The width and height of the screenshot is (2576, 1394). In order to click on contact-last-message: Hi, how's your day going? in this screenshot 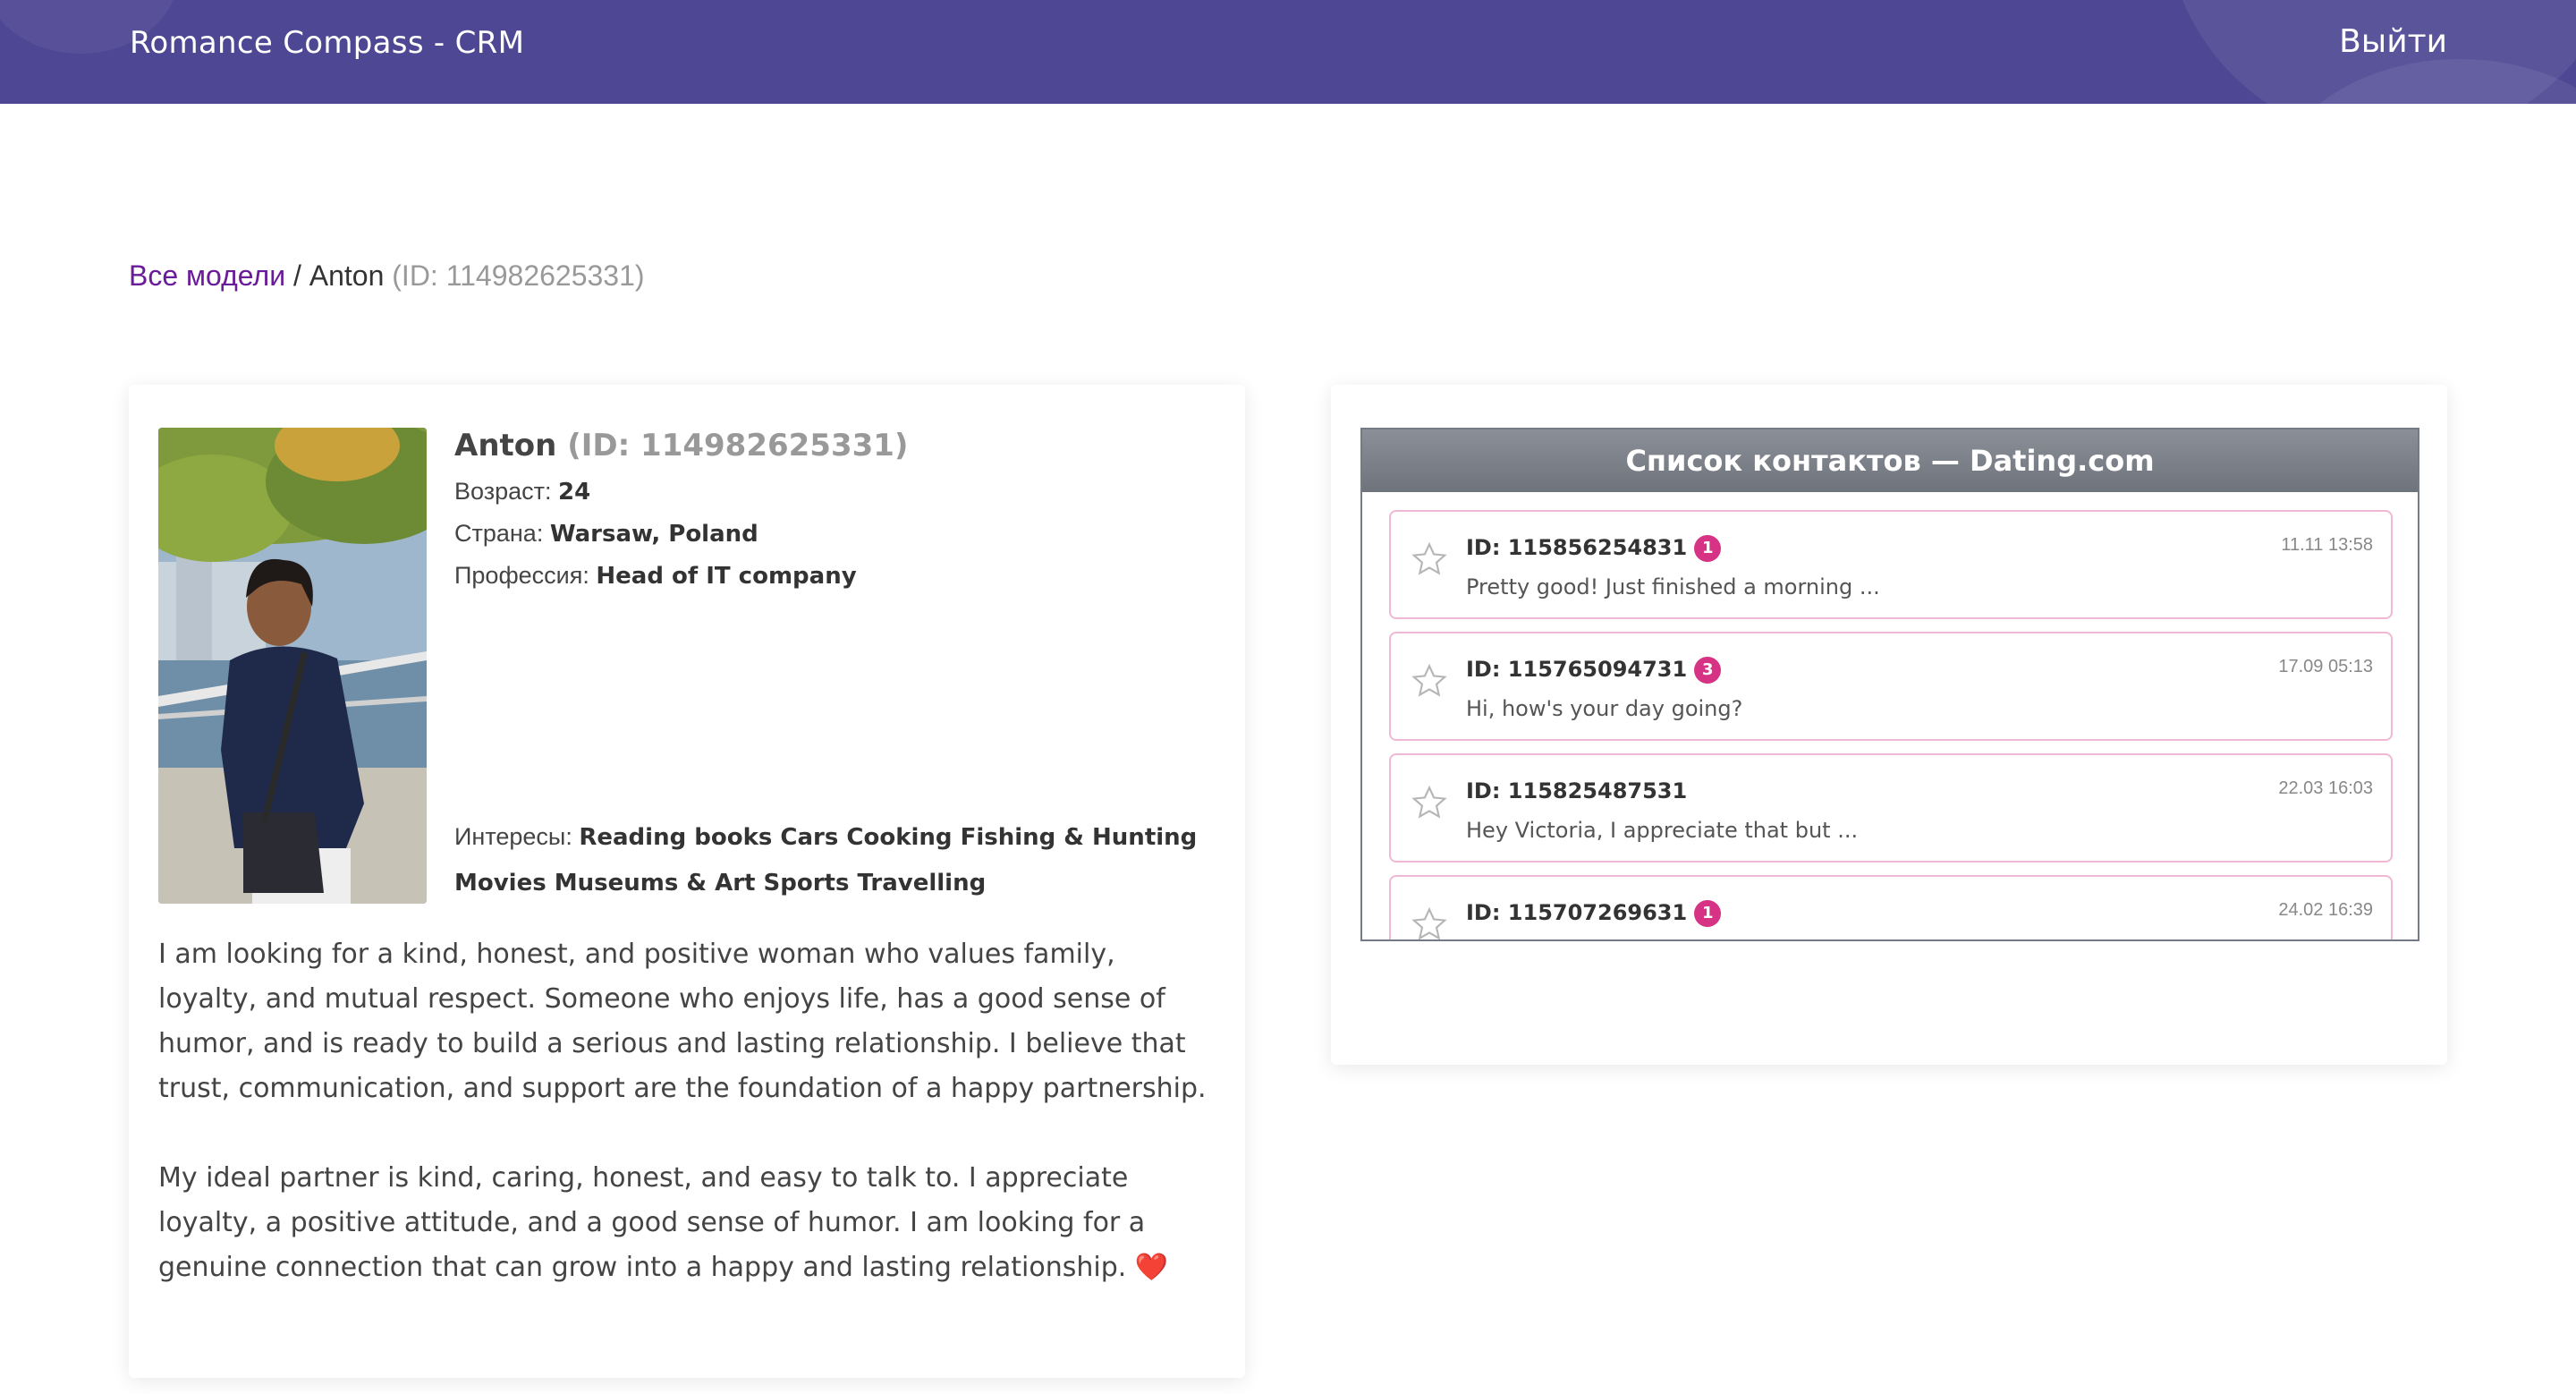, I will do `click(1604, 708)`.